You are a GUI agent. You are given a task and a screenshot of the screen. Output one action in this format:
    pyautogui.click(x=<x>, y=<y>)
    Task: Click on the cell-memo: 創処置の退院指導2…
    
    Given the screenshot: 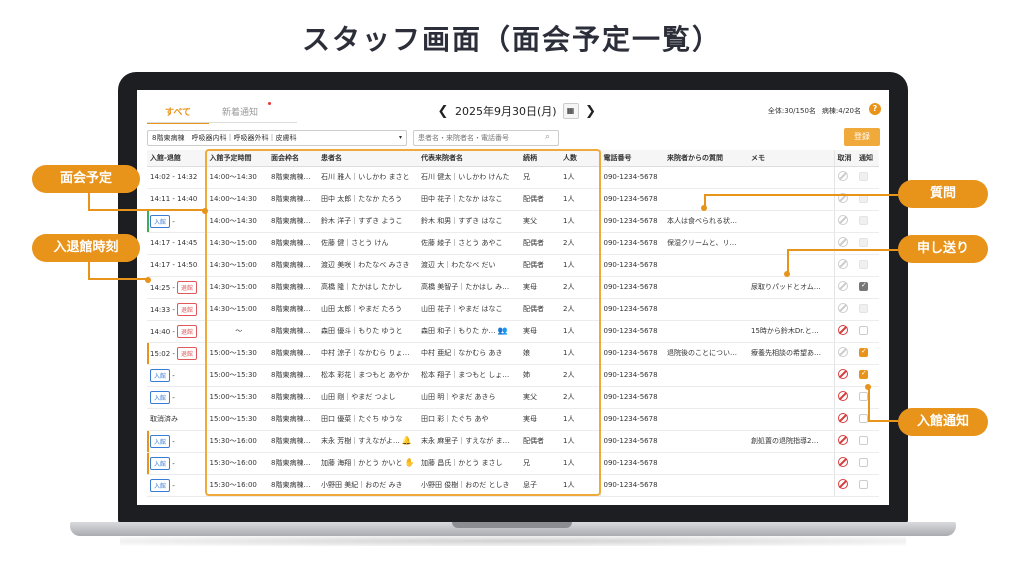 What is the action you would take?
    pyautogui.click(x=791, y=441)
    